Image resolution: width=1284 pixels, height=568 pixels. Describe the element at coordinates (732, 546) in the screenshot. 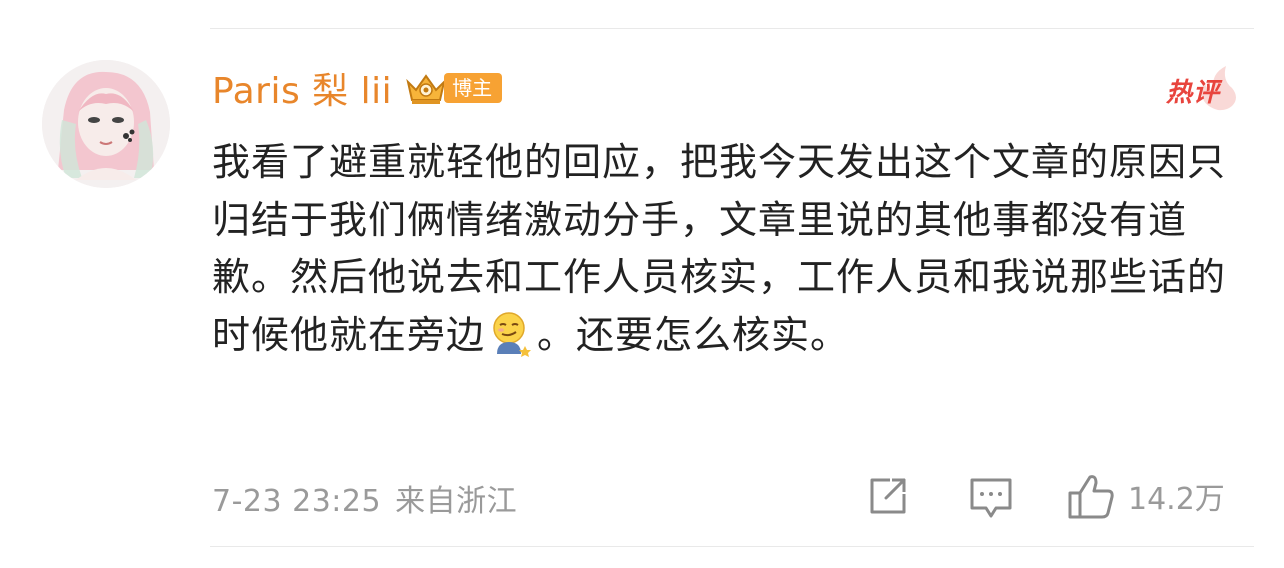

I see `divider-bottom` at that location.